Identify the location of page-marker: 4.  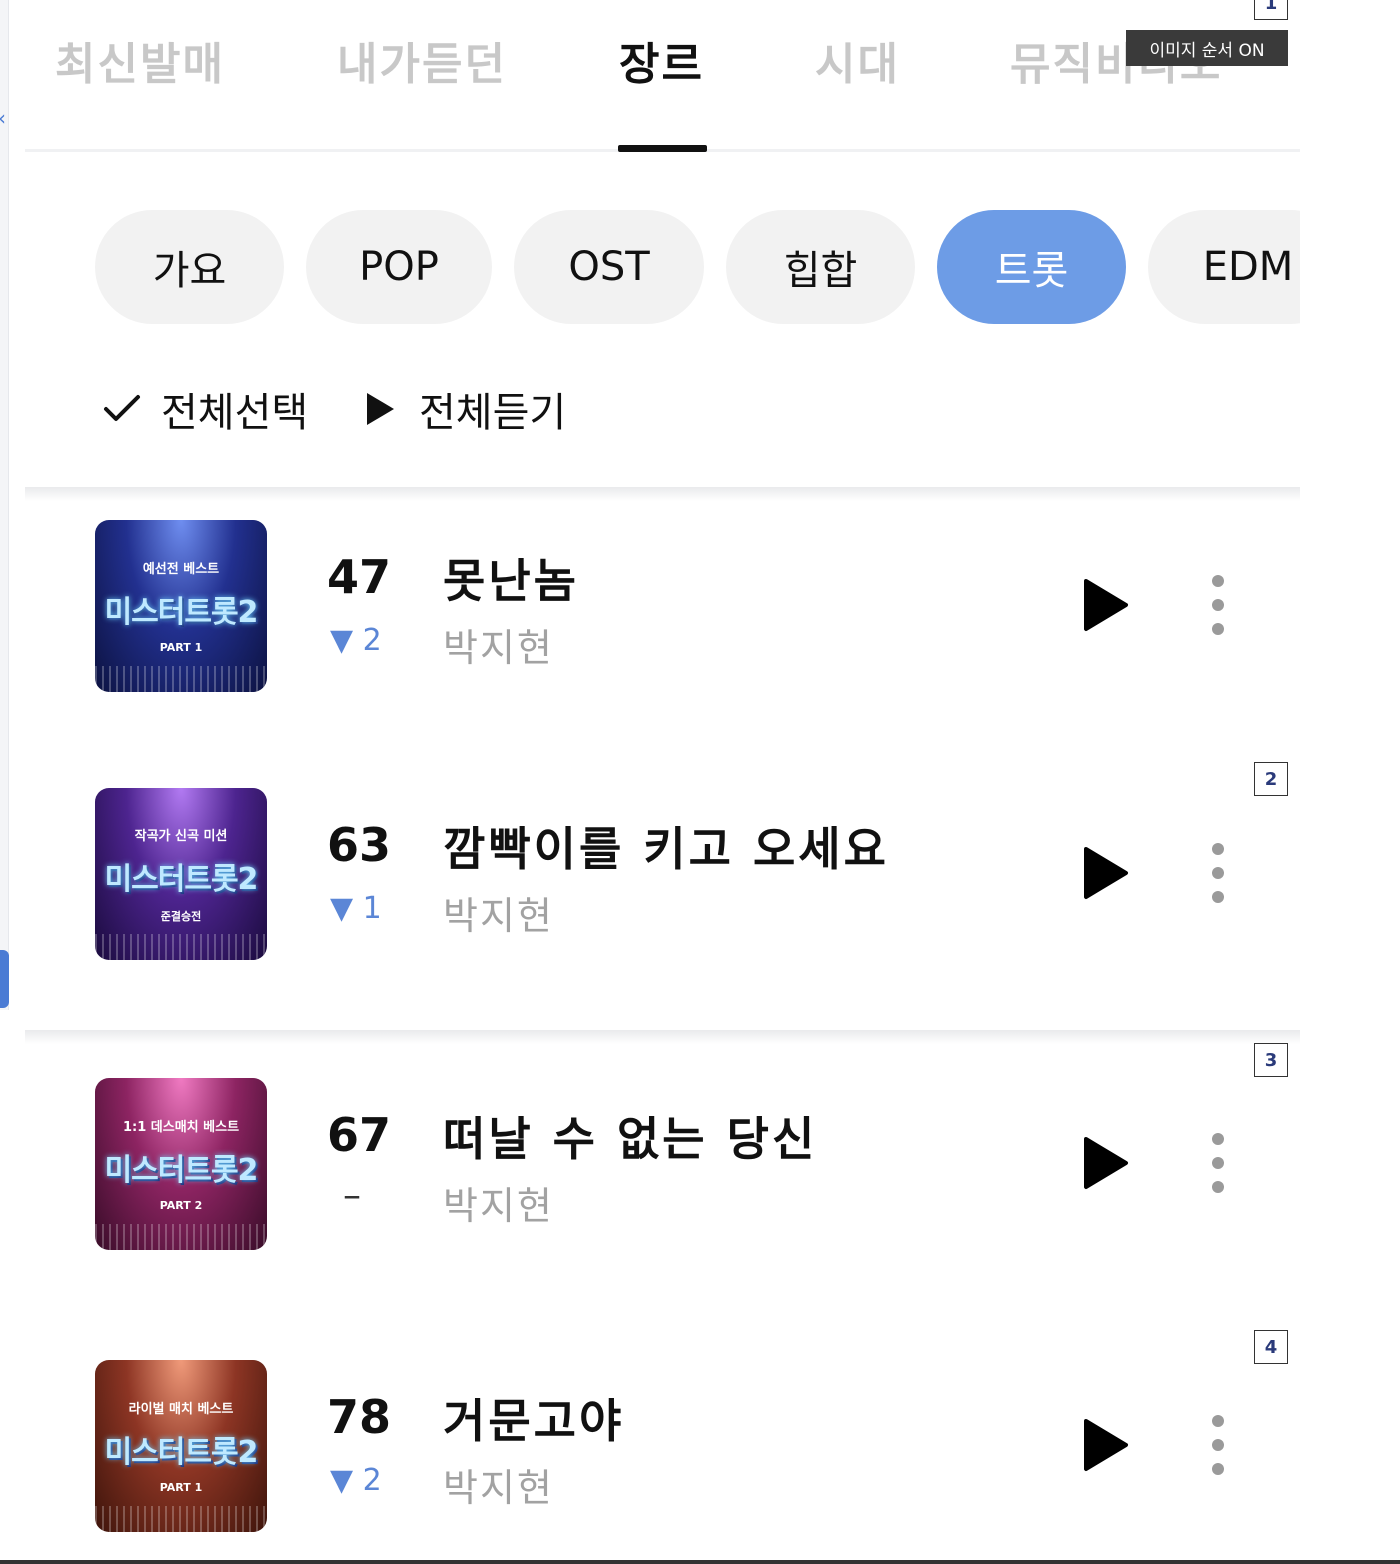
(1271, 1347).